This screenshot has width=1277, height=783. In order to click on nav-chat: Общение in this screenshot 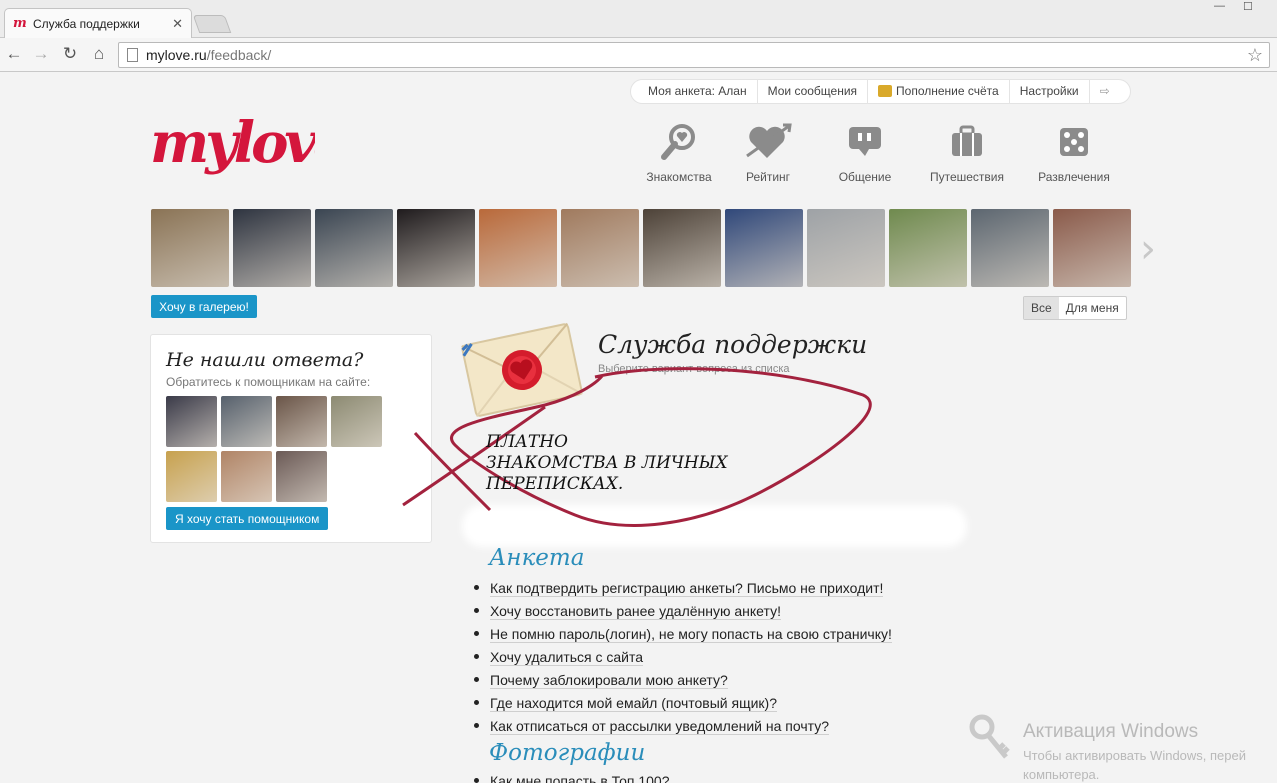, I will do `click(865, 152)`.